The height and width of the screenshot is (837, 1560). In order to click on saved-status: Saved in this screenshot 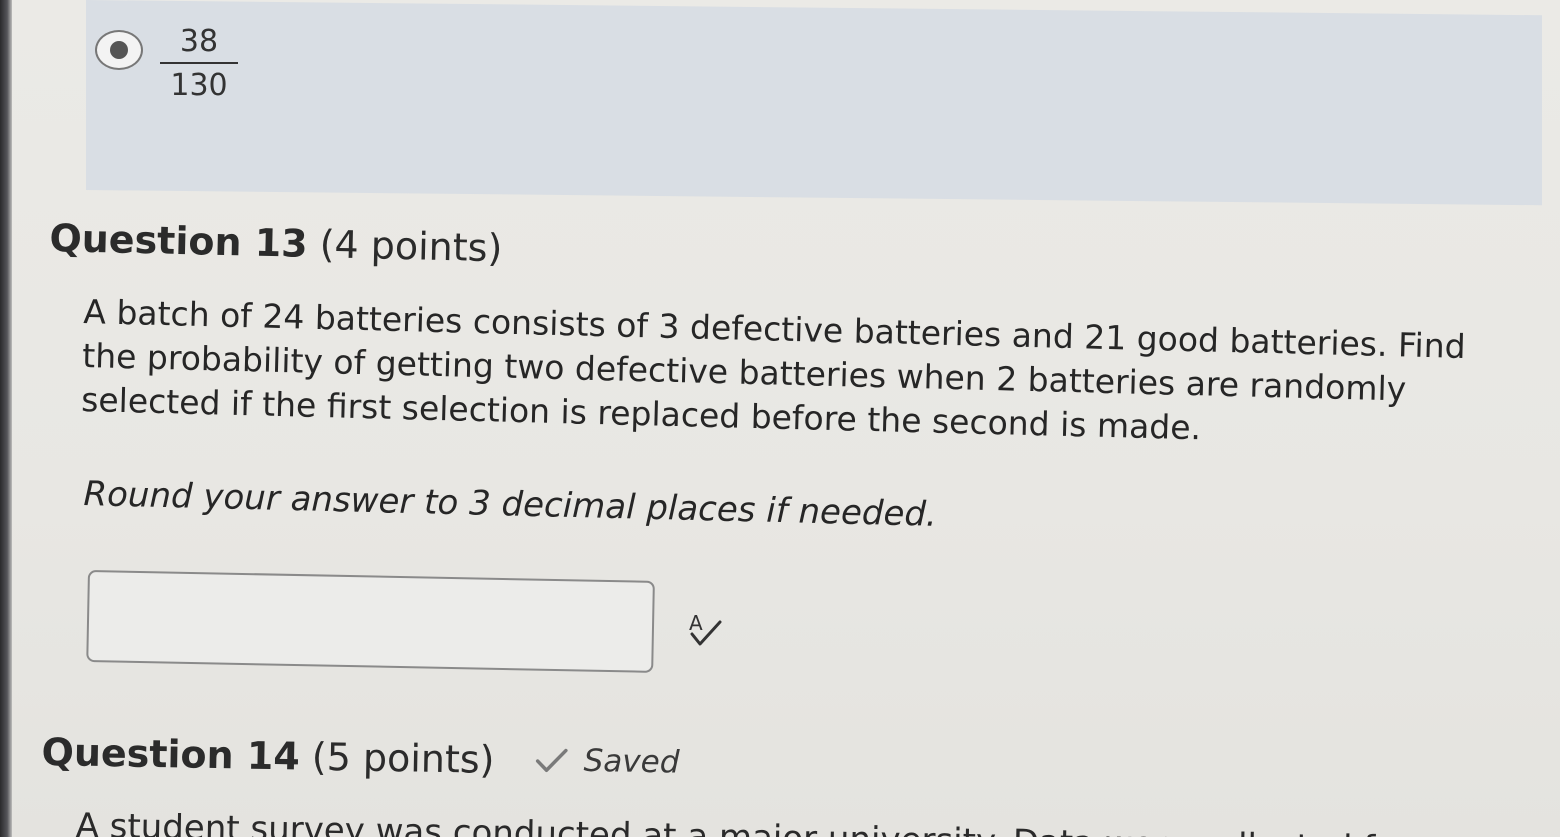, I will do `click(606, 761)`.